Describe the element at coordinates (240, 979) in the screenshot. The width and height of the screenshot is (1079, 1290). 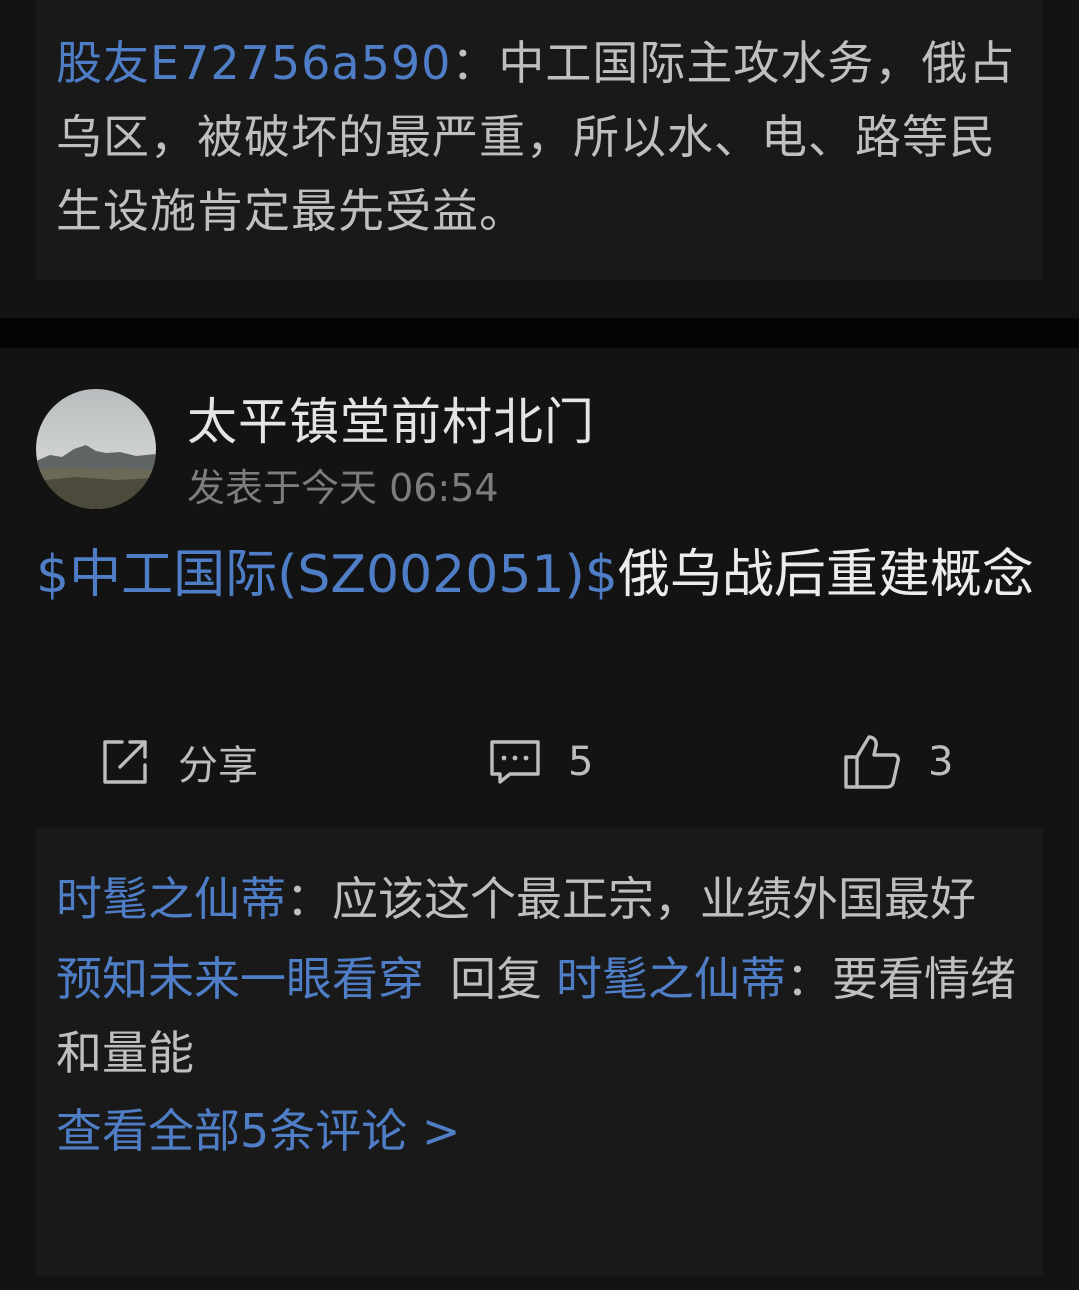
I see `comment-username: 预知未来一眼看穿` at that location.